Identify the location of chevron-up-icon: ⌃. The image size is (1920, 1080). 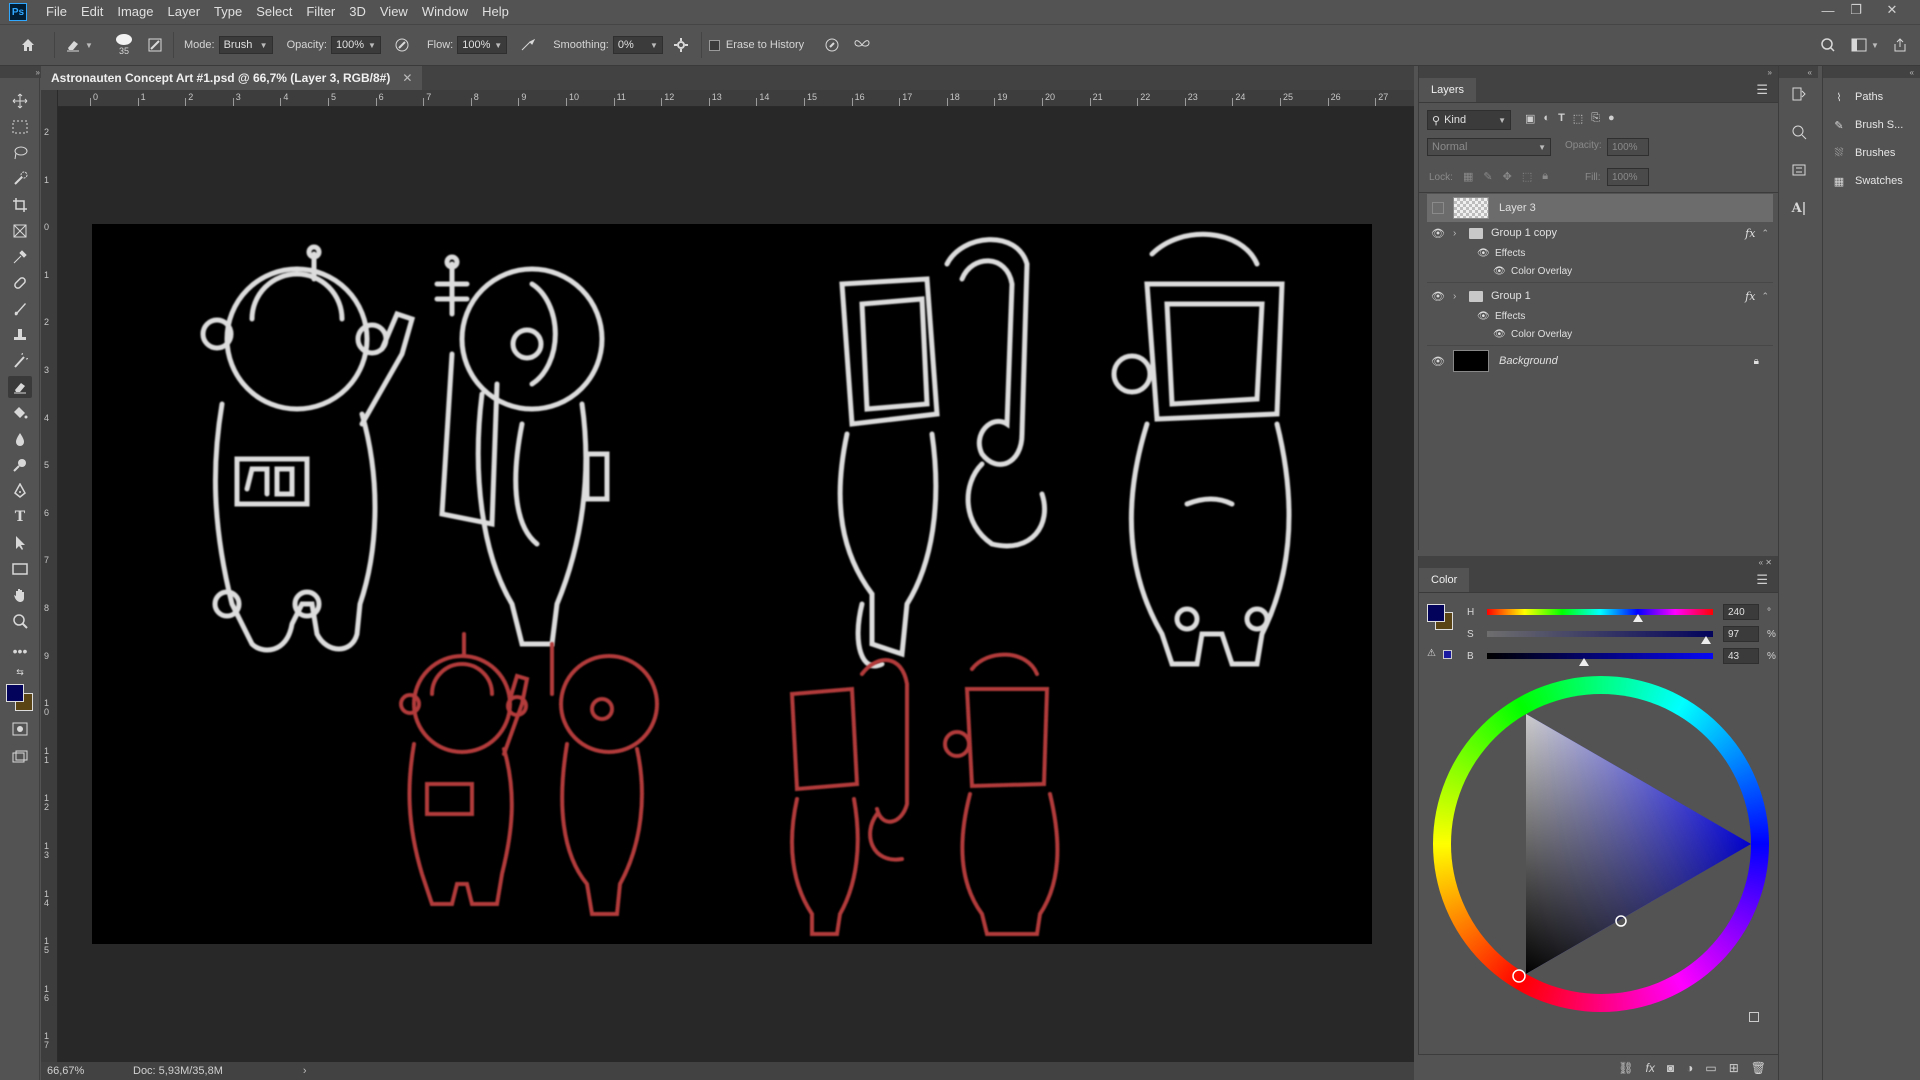
(1765, 233).